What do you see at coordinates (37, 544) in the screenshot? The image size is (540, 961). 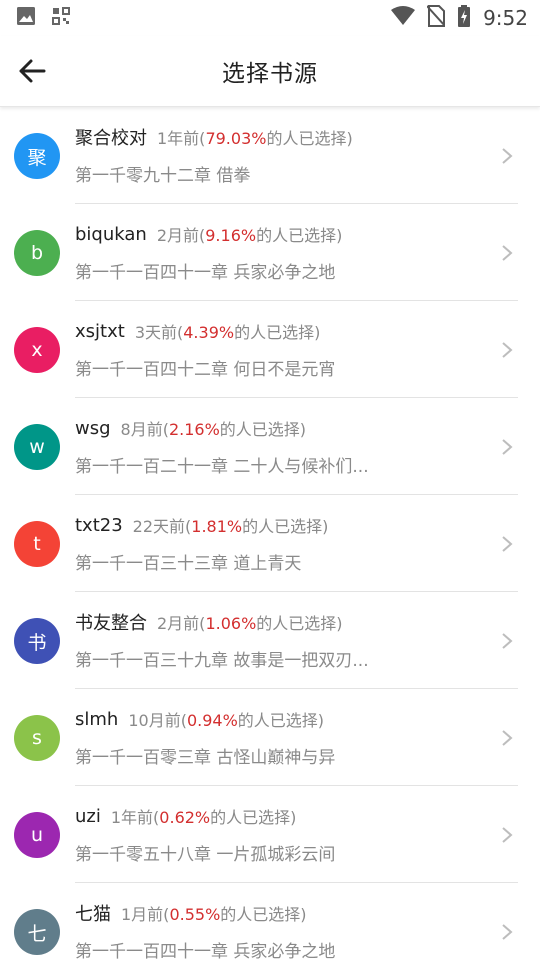 I see `source-avatar: t` at bounding box center [37, 544].